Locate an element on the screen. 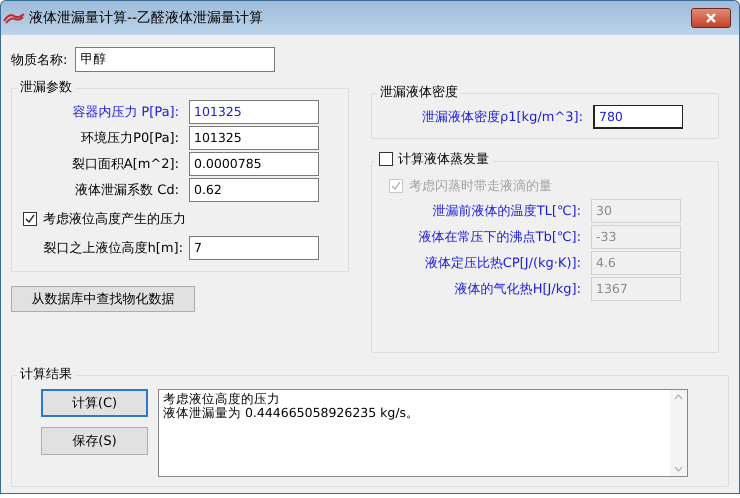 This screenshot has height=498, width=740. checkbox-label: 考虑闪蒸时带走液滴的量 is located at coordinates (480, 186).